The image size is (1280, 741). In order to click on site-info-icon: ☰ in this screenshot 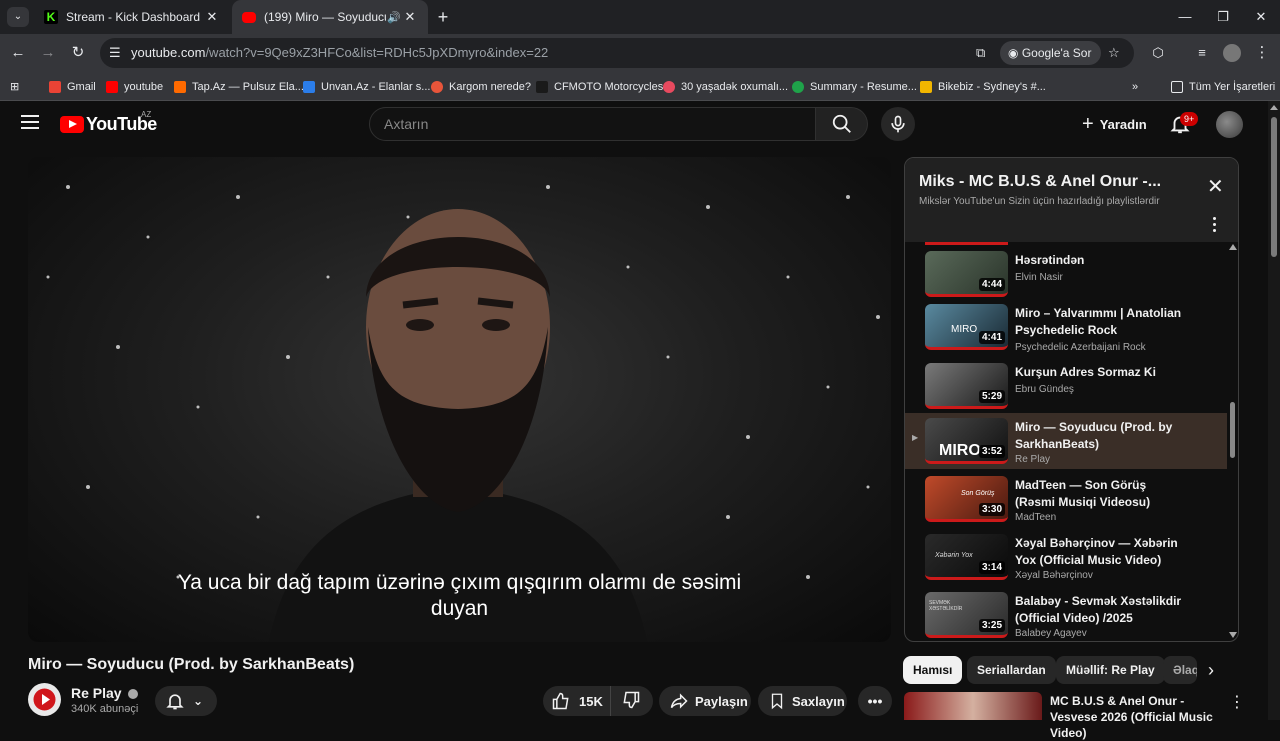, I will do `click(115, 53)`.